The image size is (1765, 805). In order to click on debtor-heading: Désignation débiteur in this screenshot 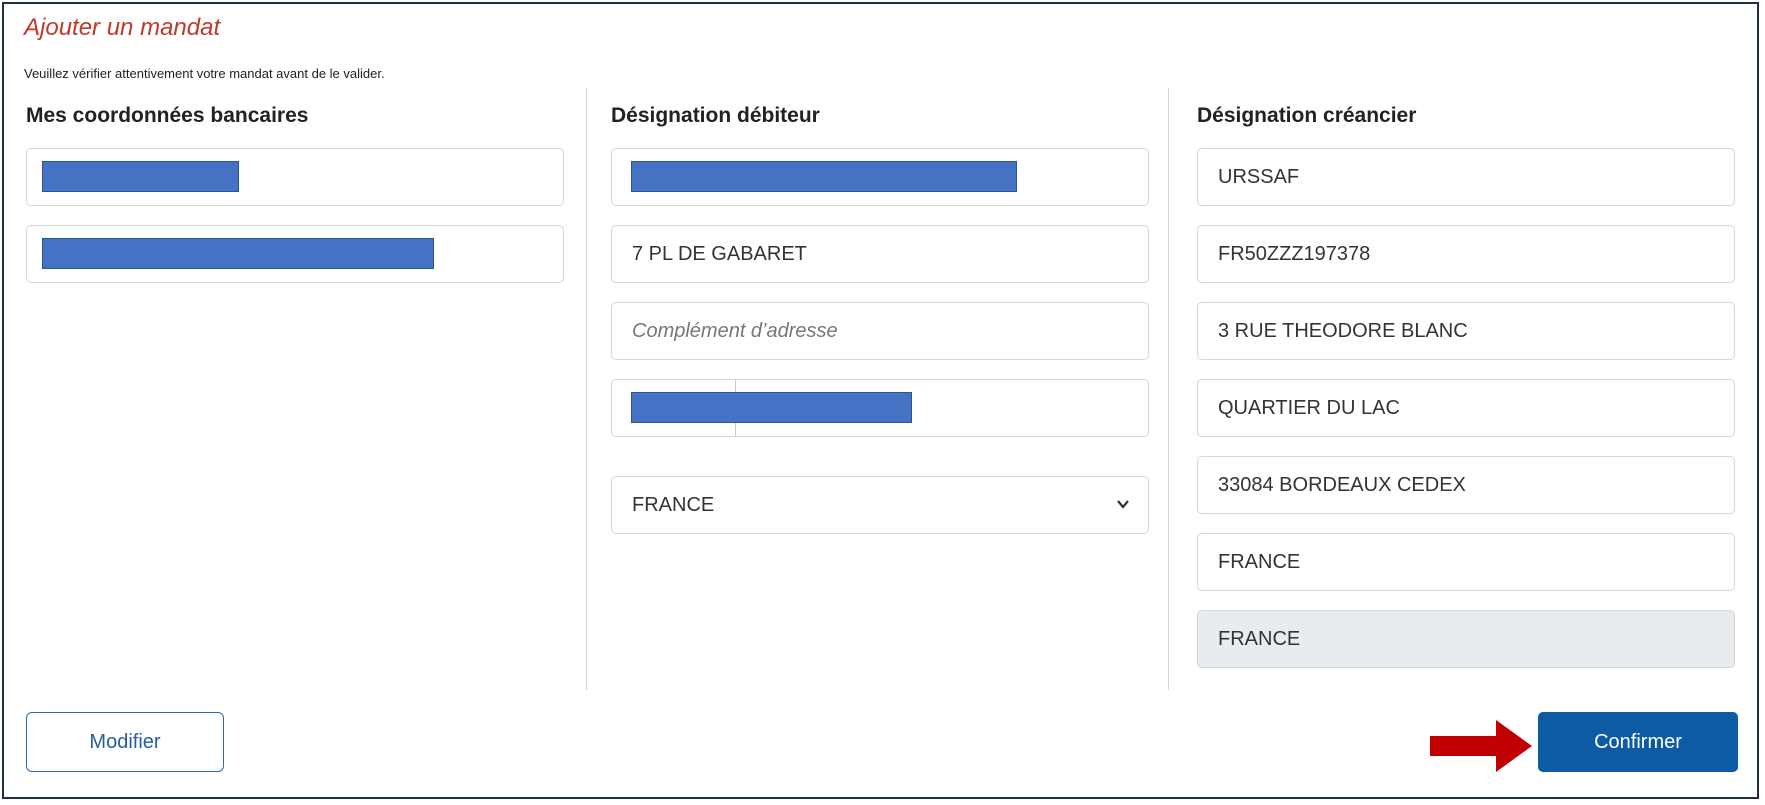, I will do `click(715, 115)`.